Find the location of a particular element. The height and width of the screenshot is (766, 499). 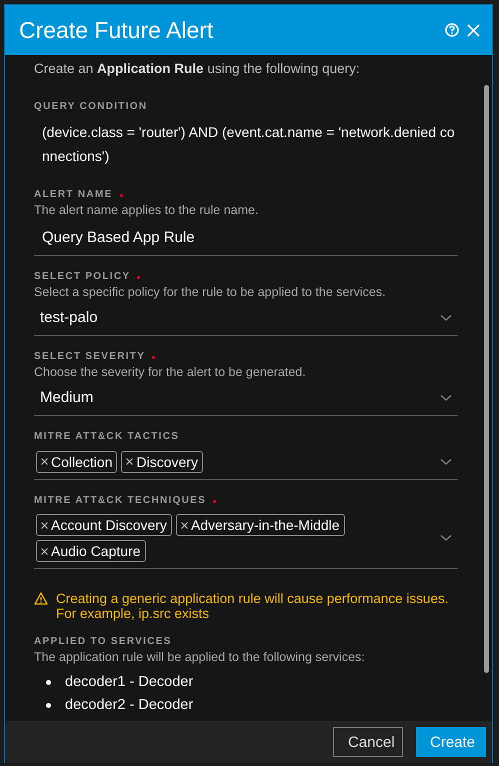

close-icon is located at coordinates (473, 30).